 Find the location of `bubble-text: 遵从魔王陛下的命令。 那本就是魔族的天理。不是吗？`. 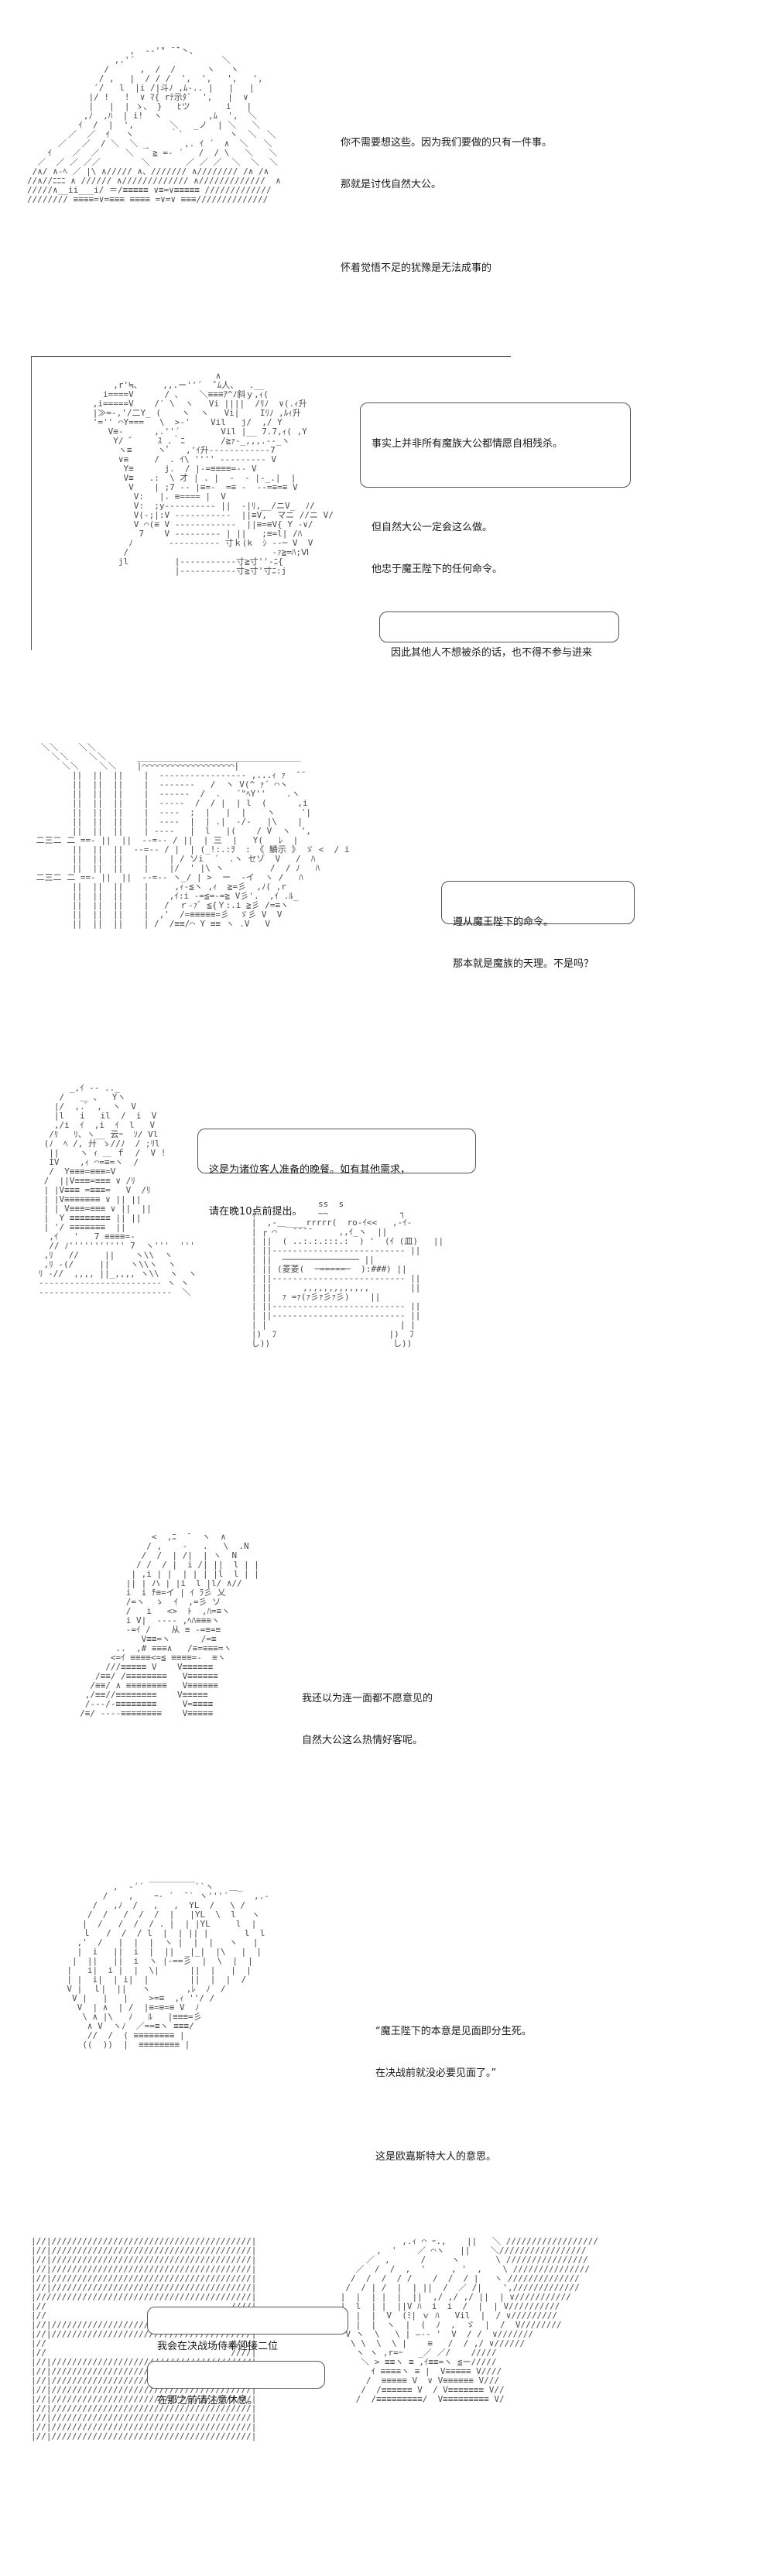

bubble-text: 遵从魔王陛下的命令。 那本就是魔族的天理。不是吗？ is located at coordinates (538, 943).